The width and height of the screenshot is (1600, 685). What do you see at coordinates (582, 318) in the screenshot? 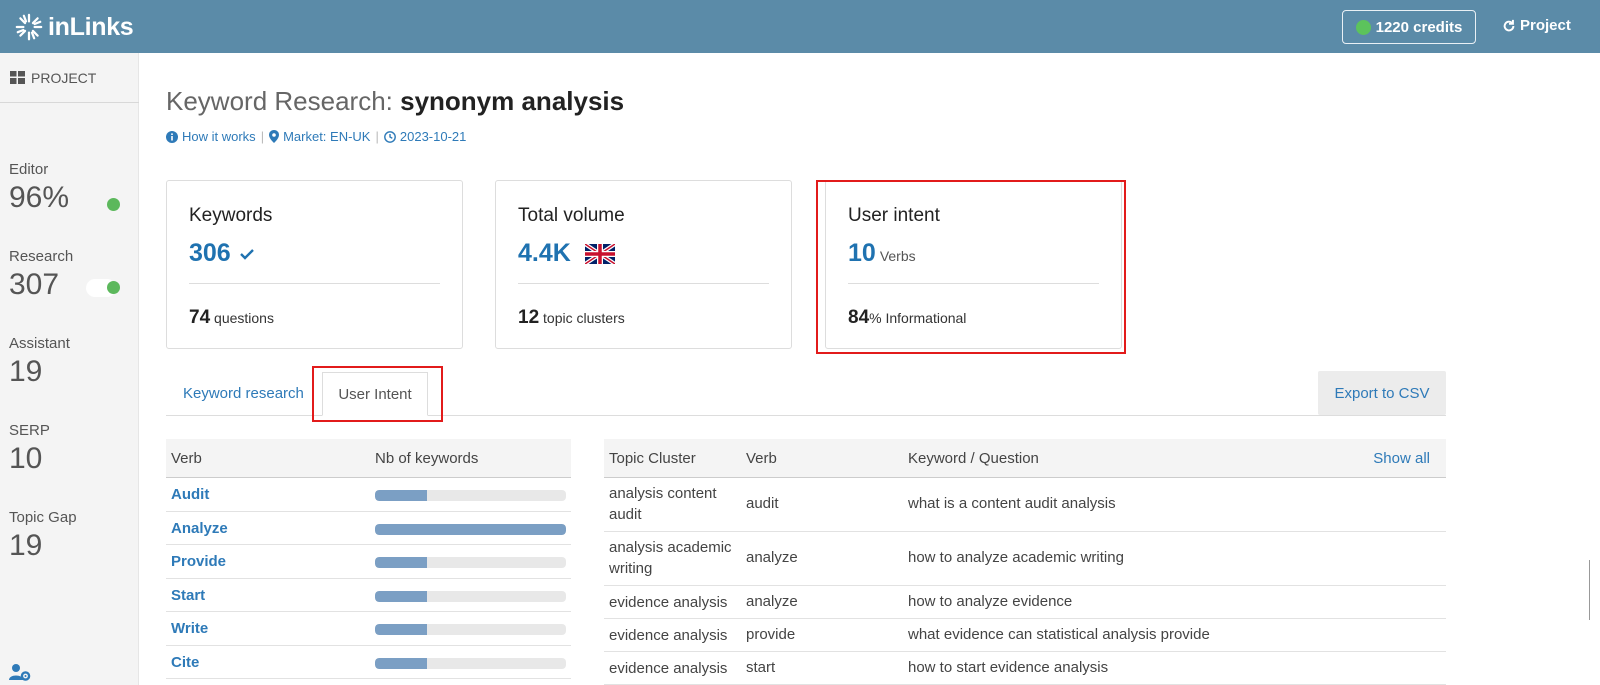
I see `clusters-label: topic clusters` at bounding box center [582, 318].